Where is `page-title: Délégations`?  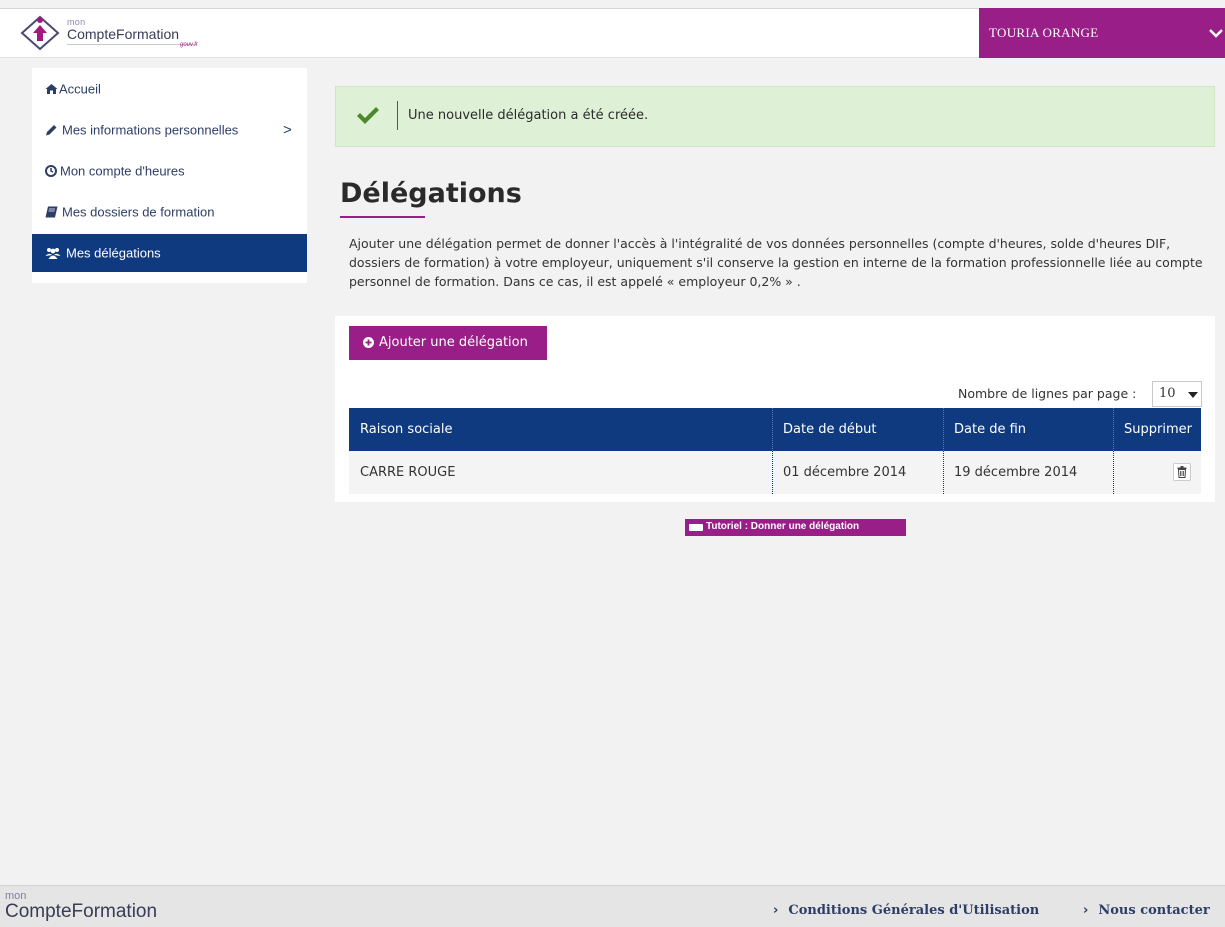 page-title: Délégations is located at coordinates (431, 193).